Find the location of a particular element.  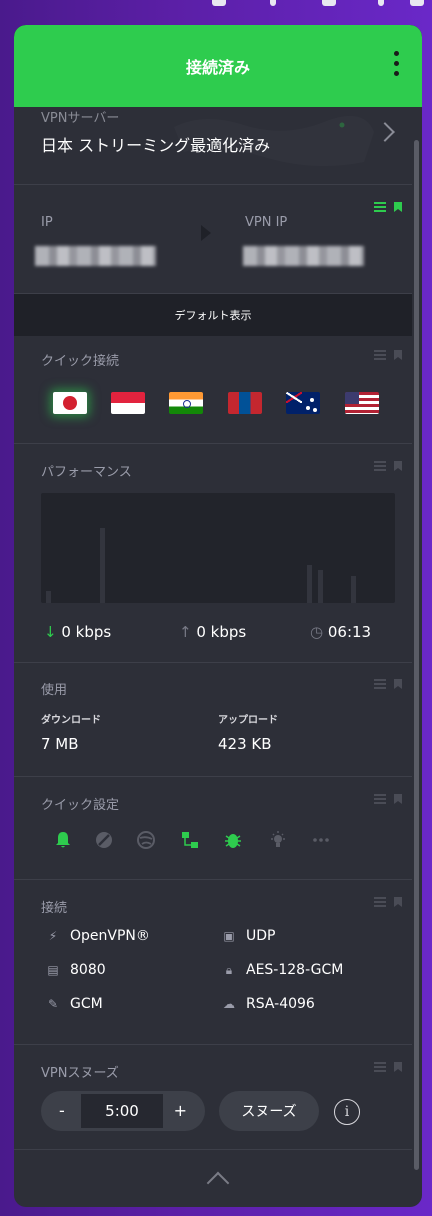

clock-icon: ◷ is located at coordinates (317, 632).